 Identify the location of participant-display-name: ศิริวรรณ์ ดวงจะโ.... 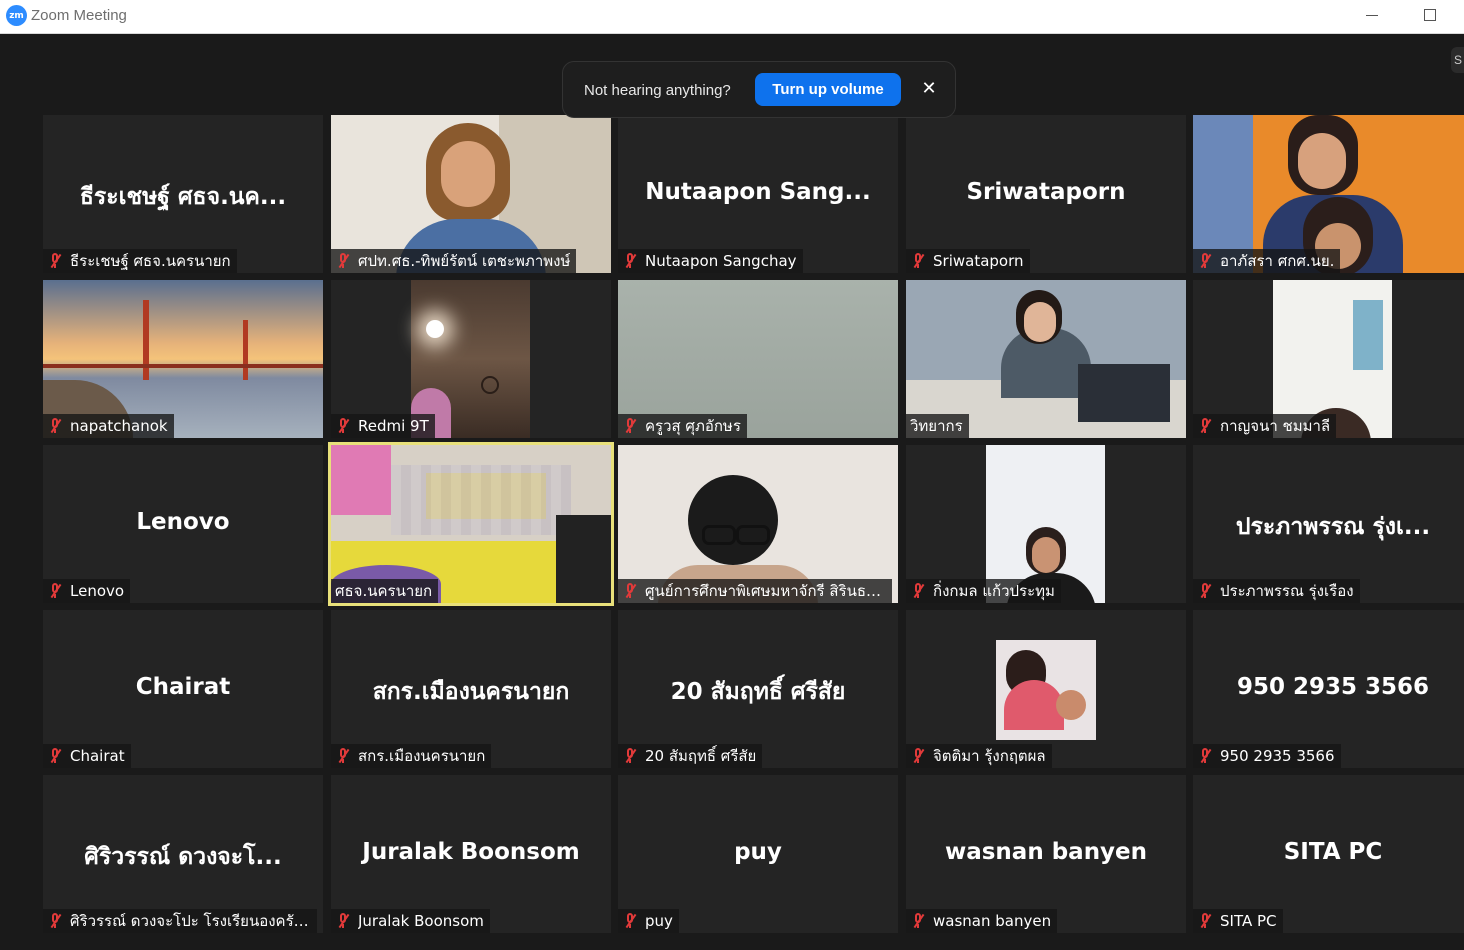
(183, 857).